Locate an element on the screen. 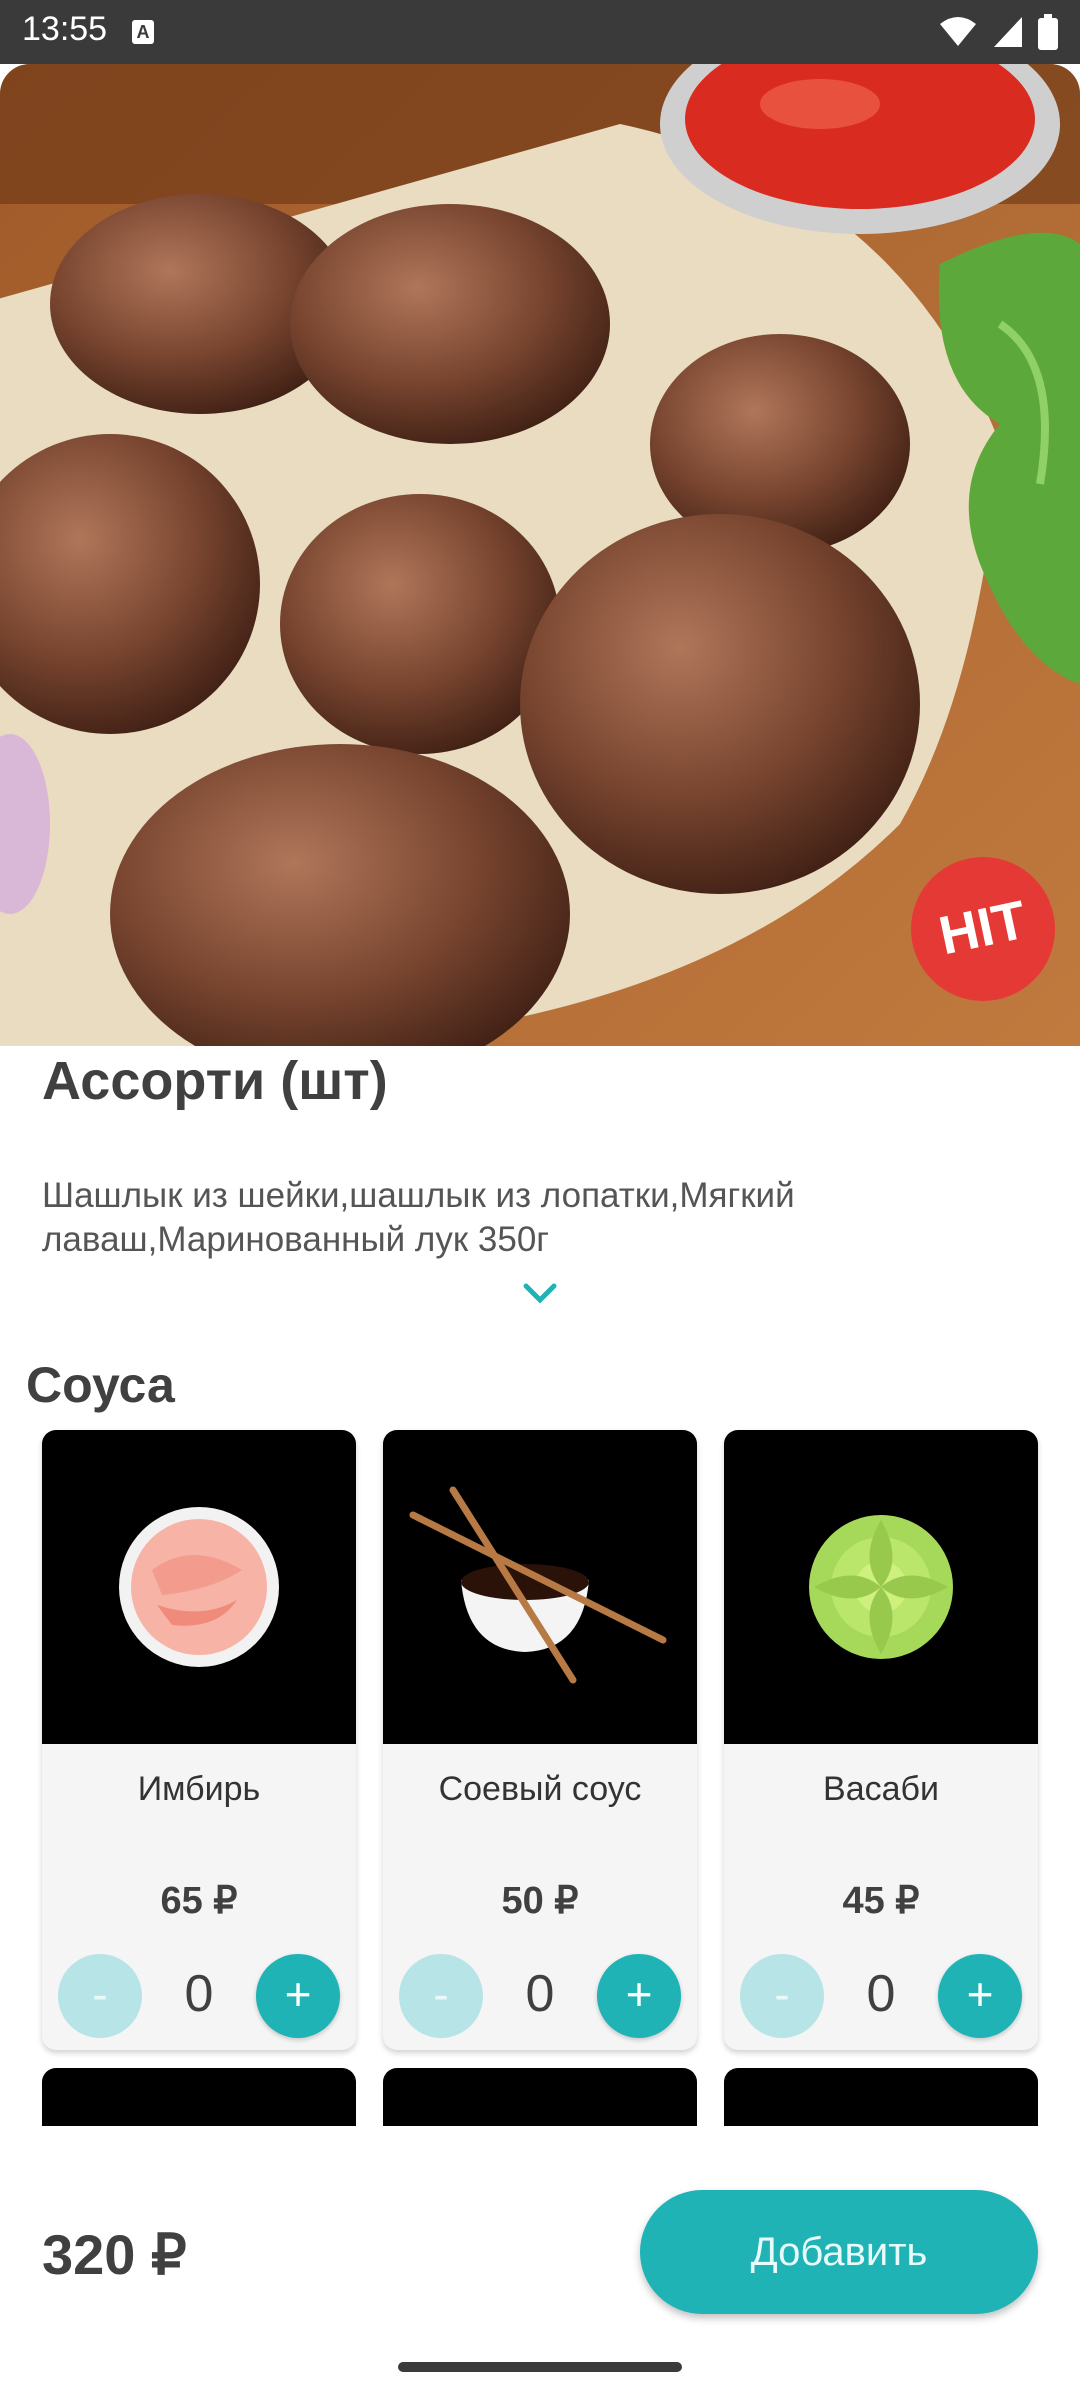 Image resolution: width=1080 pixels, height=2400 pixels. soy-sauce-image is located at coordinates (540, 1587).